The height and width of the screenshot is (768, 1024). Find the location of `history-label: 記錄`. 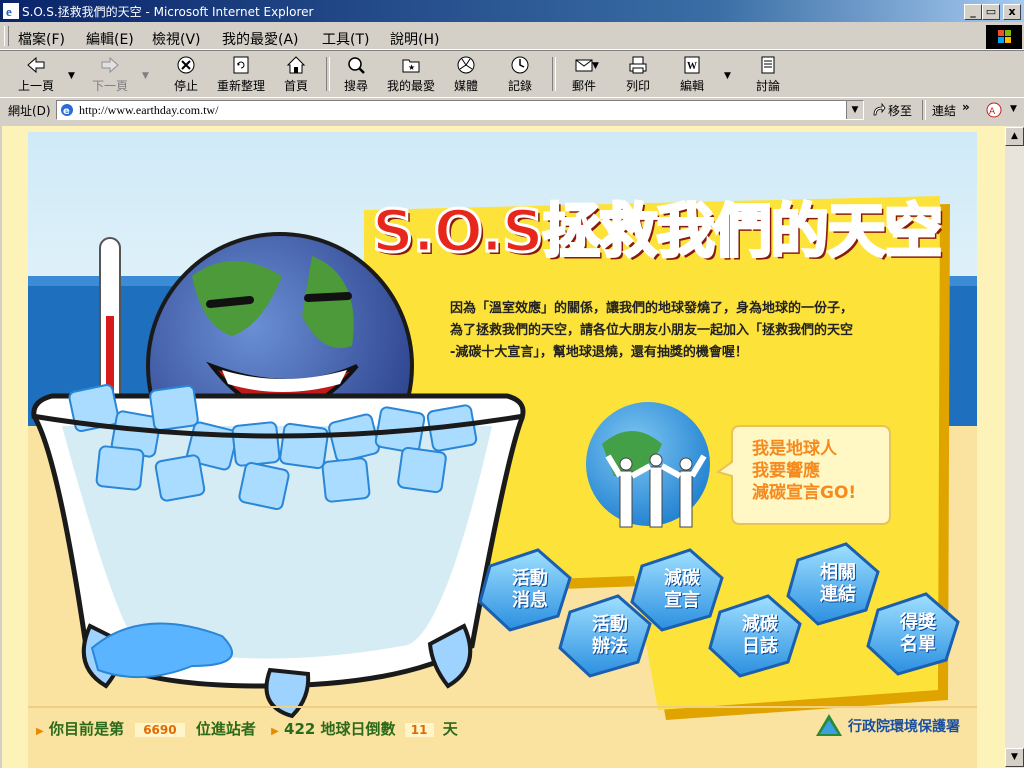

history-label: 記錄 is located at coordinates (519, 86).